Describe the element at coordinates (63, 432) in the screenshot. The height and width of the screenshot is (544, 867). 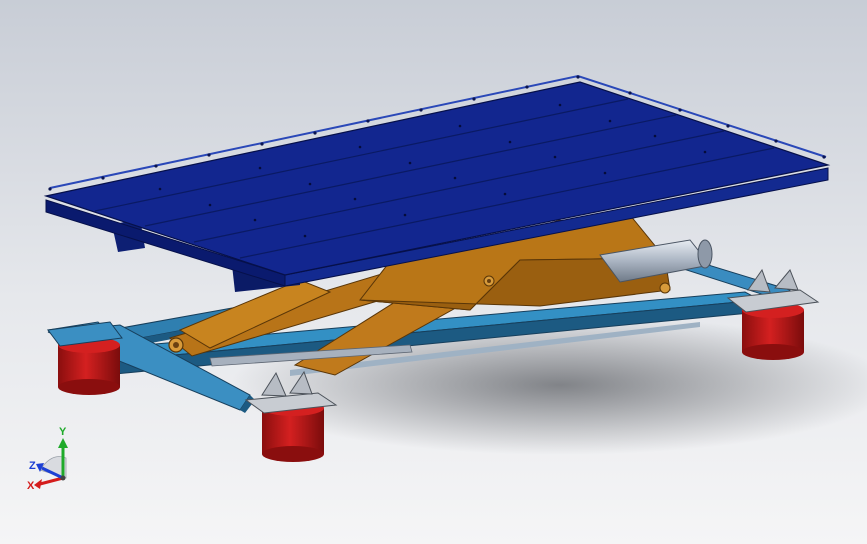
I see `axis-y-label: Y` at that location.